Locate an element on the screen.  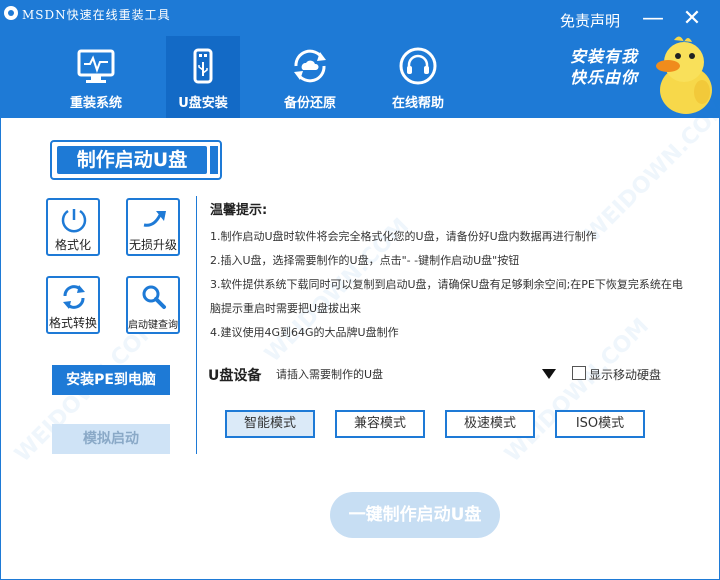
tip-line: 4.建议使用4G到64G的大品牌U盘制作 is located at coordinates (304, 332).